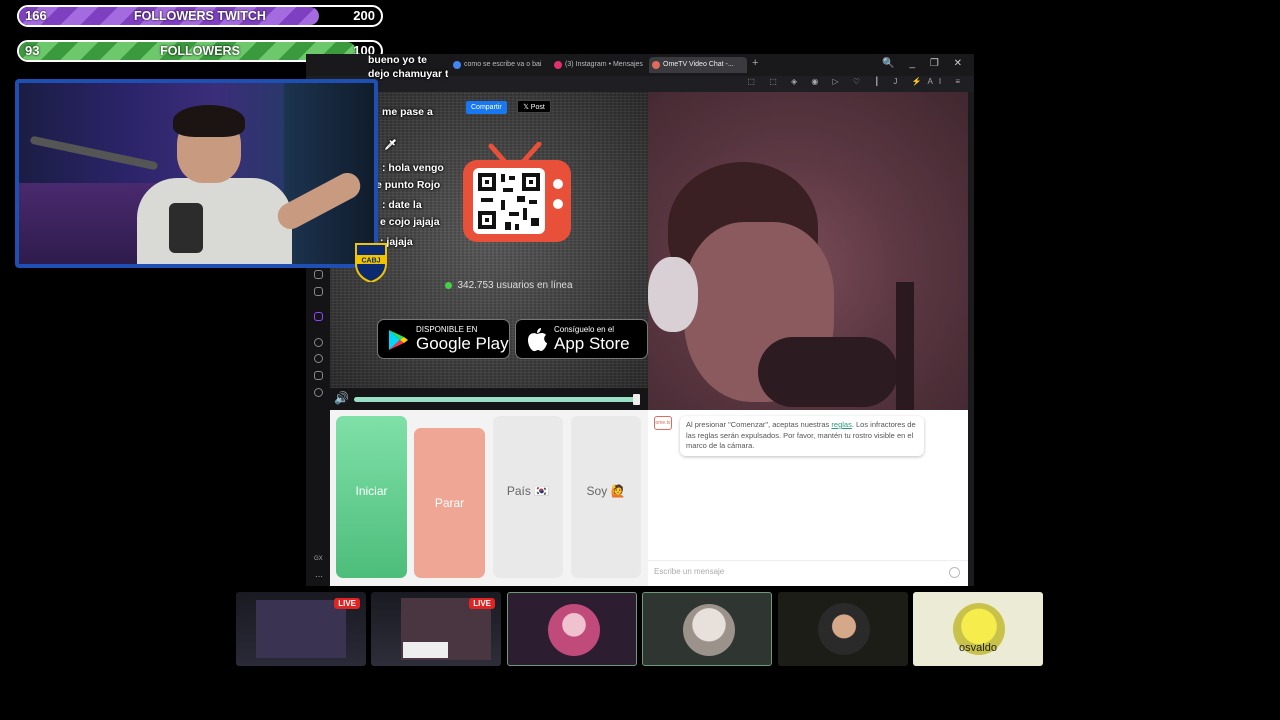 This screenshot has height=720, width=1280. I want to click on thumbnail-person-avatar, so click(843, 629).